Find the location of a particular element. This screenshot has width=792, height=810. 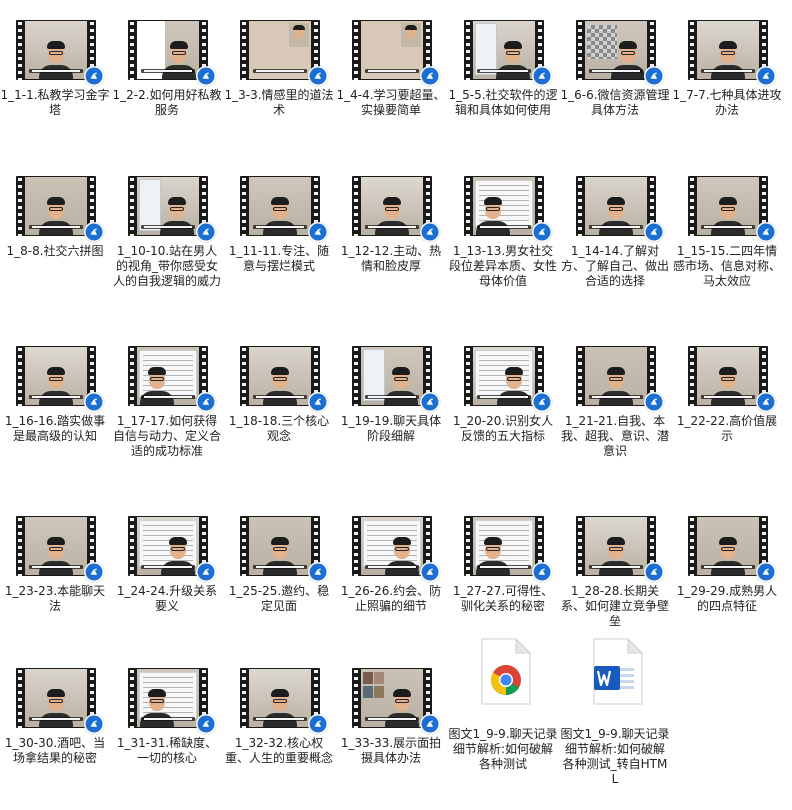

file-name-label: 1_4-4.学习要超量、实操要简单 is located at coordinates (391, 102).